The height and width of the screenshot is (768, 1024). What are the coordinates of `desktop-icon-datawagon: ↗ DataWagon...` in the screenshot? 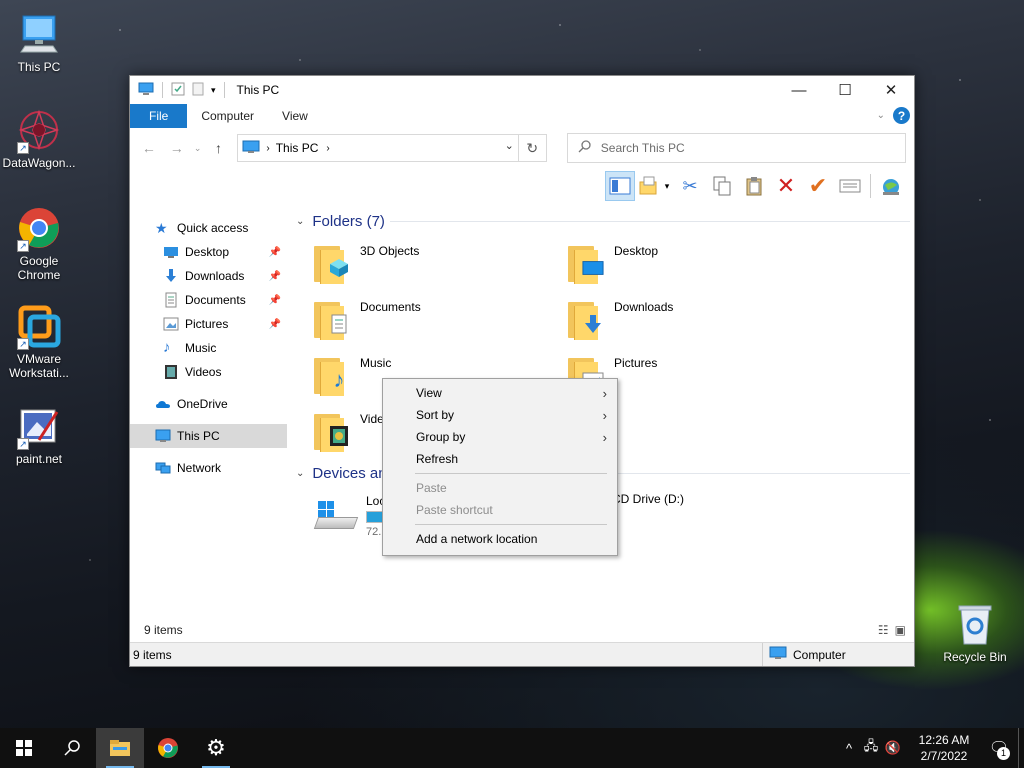 It's located at (39, 139).